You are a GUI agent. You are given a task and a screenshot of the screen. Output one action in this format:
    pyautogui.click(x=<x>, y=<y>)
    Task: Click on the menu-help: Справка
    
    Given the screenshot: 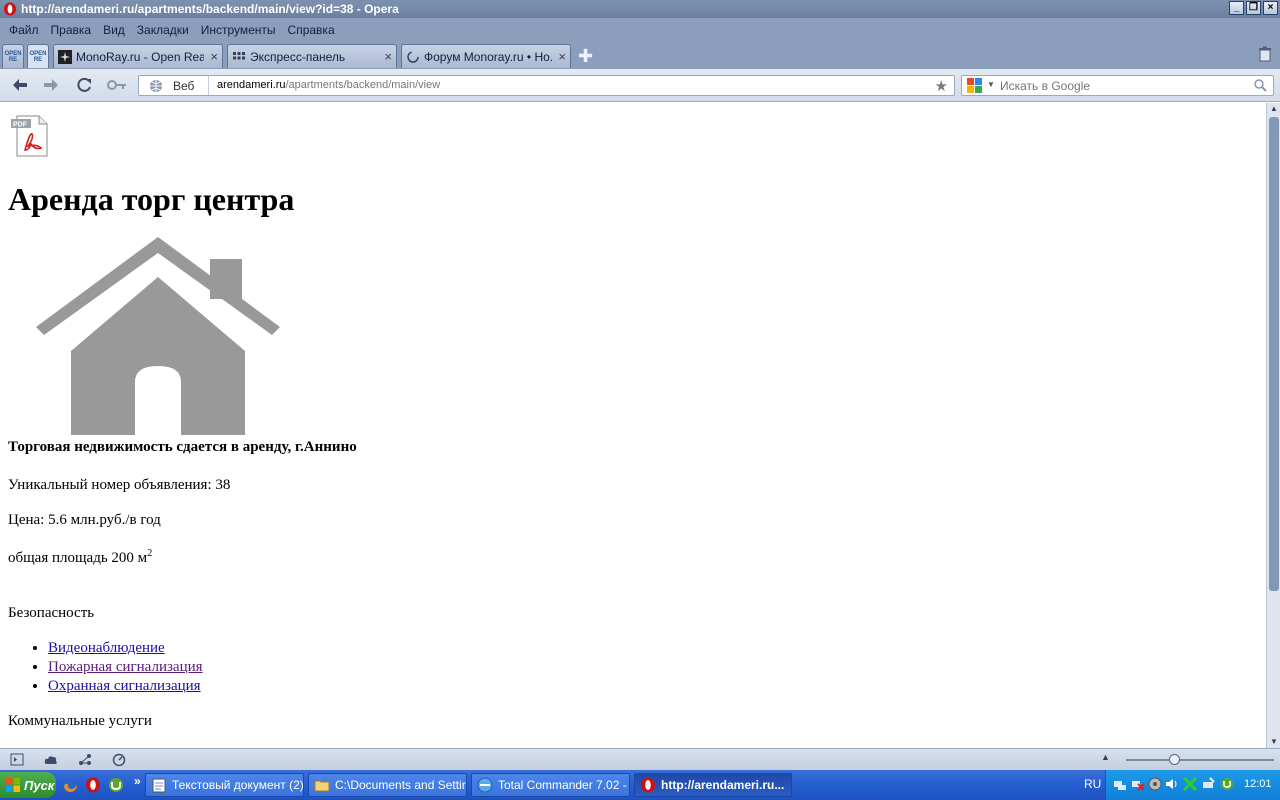 What is the action you would take?
    pyautogui.click(x=311, y=30)
    